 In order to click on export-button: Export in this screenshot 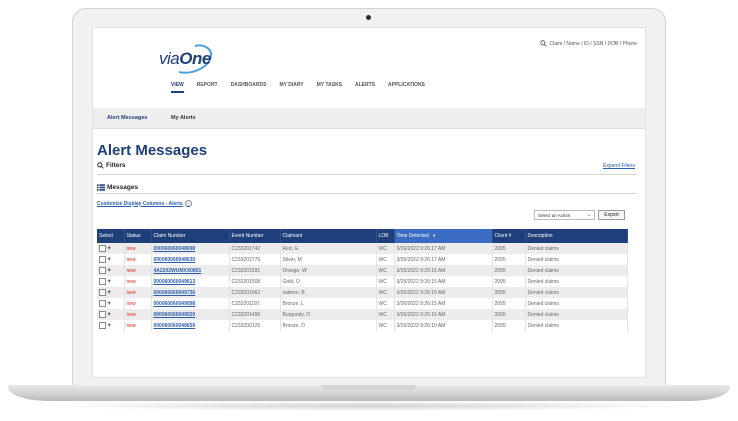, I will do `click(611, 215)`.